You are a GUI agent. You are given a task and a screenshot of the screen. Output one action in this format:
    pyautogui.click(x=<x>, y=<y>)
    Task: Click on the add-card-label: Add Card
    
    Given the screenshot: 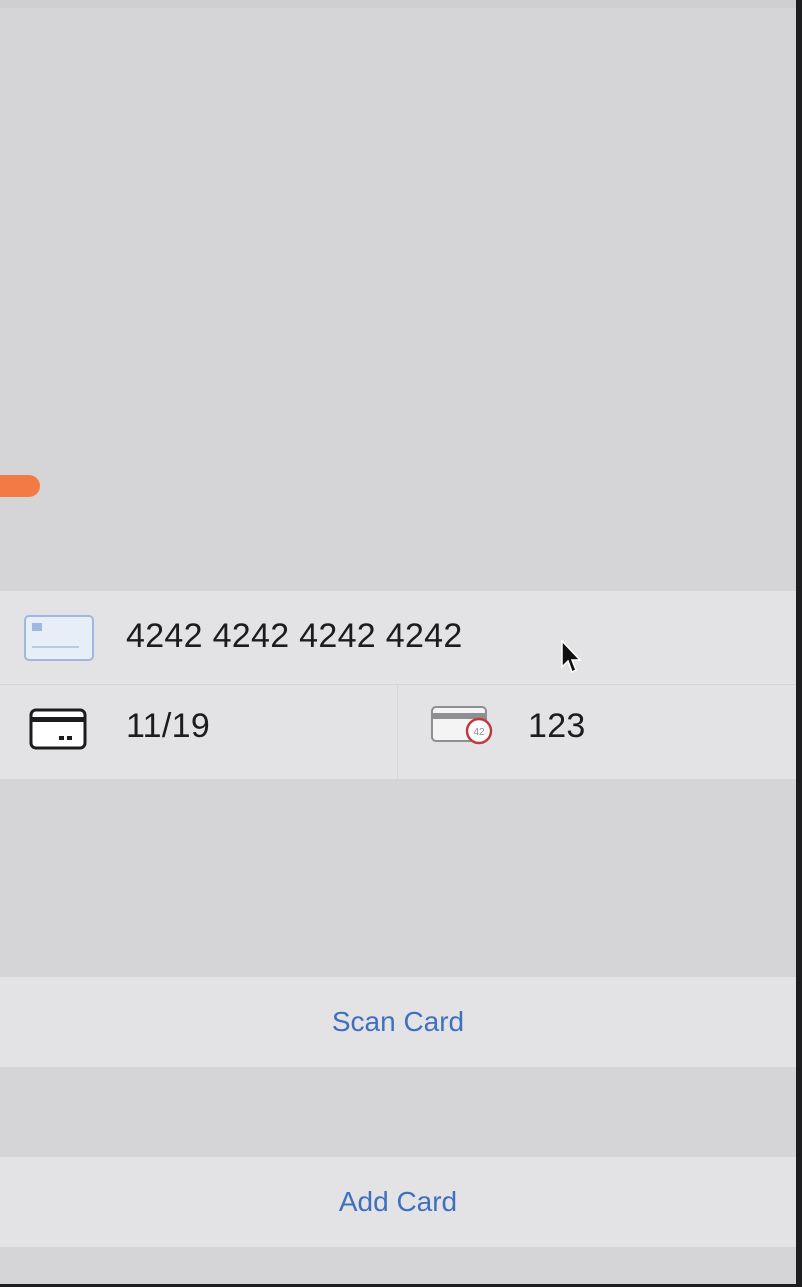 What is the action you would take?
    pyautogui.click(x=398, y=1201)
    